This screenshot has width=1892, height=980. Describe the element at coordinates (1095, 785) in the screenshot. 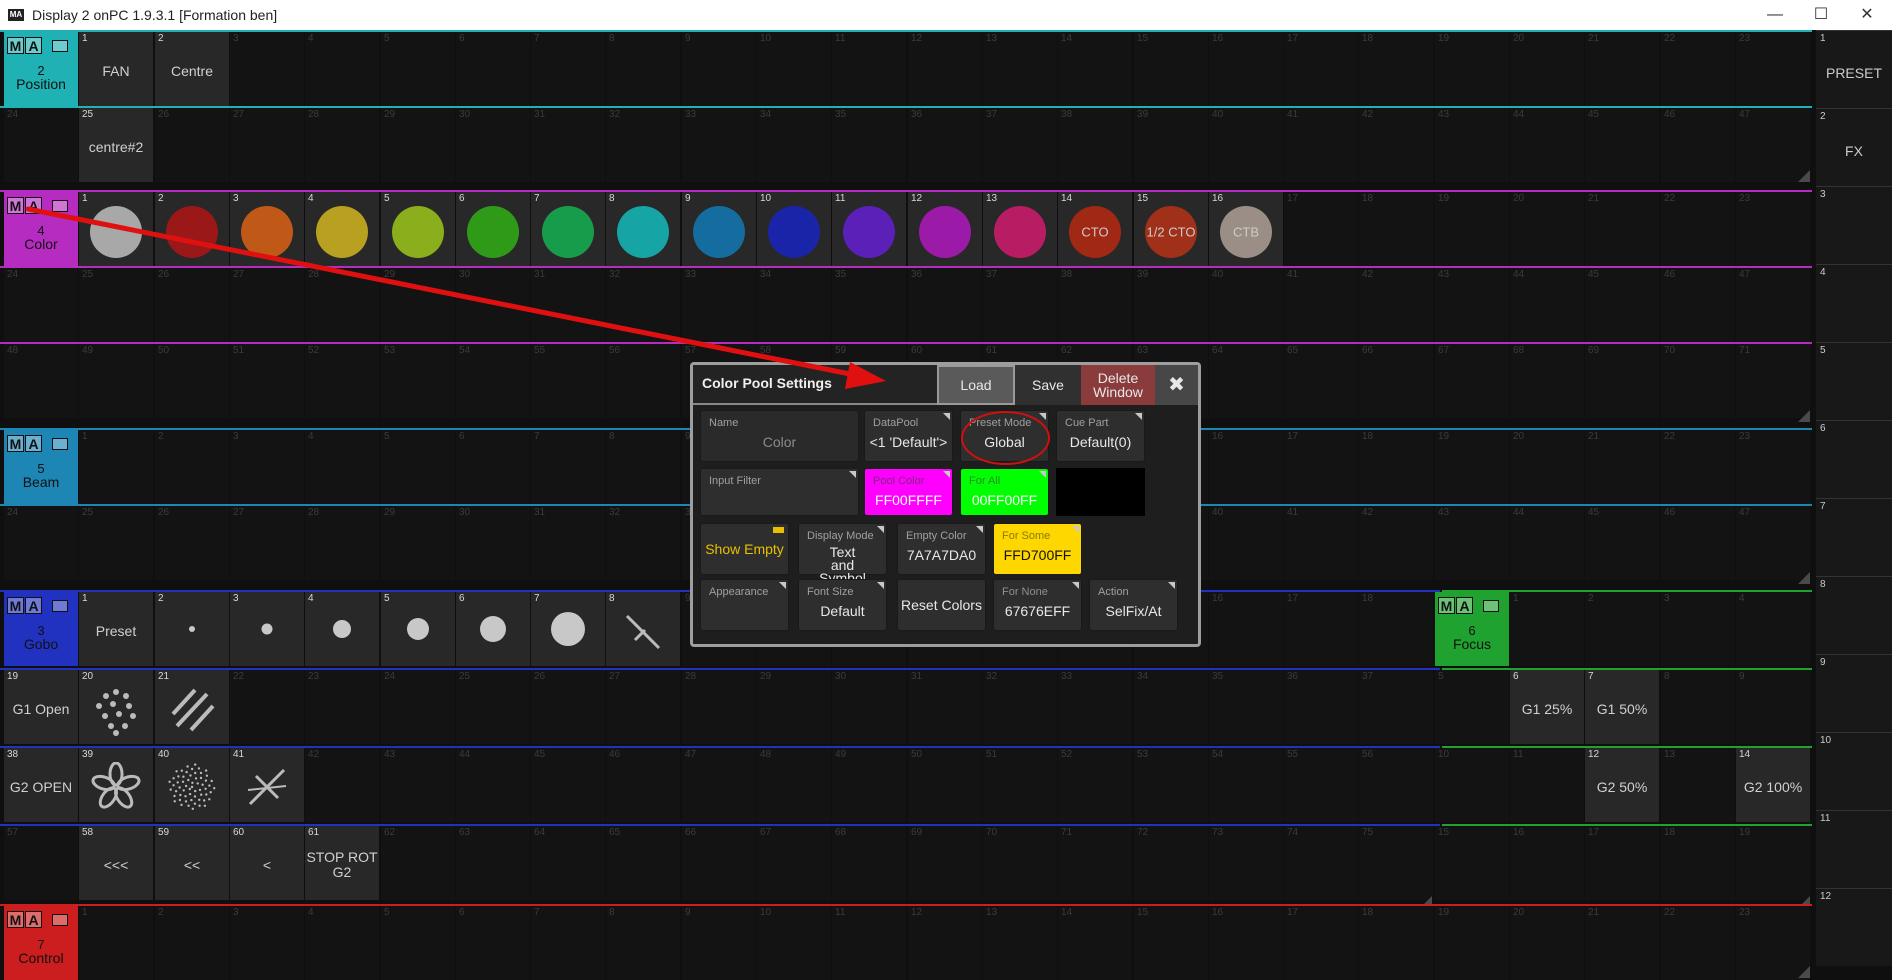

I see `preset-slot: 52` at that location.